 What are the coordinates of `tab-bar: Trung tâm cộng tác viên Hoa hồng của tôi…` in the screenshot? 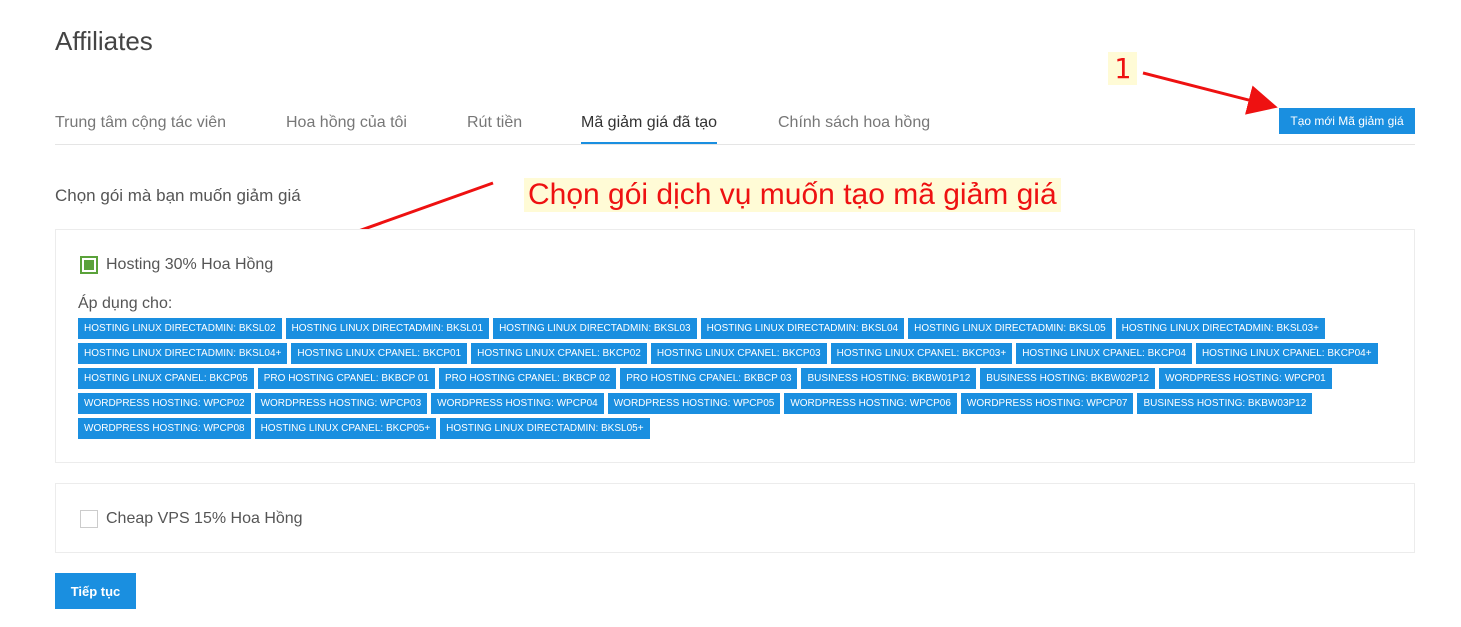 It's located at (735, 124).